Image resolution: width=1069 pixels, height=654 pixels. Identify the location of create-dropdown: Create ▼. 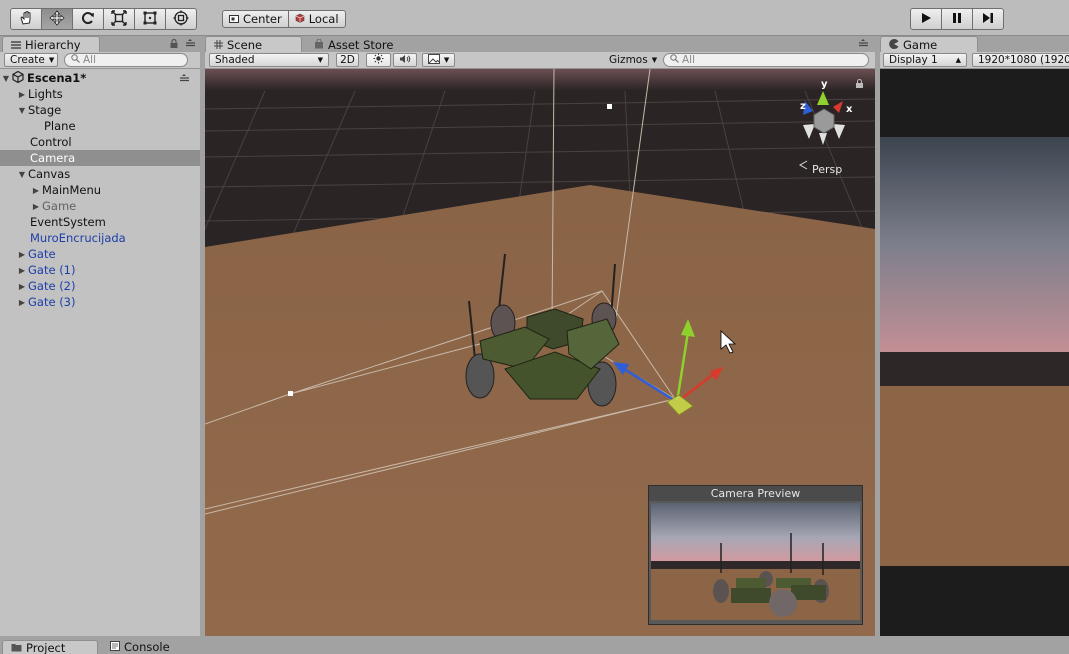
(31, 60).